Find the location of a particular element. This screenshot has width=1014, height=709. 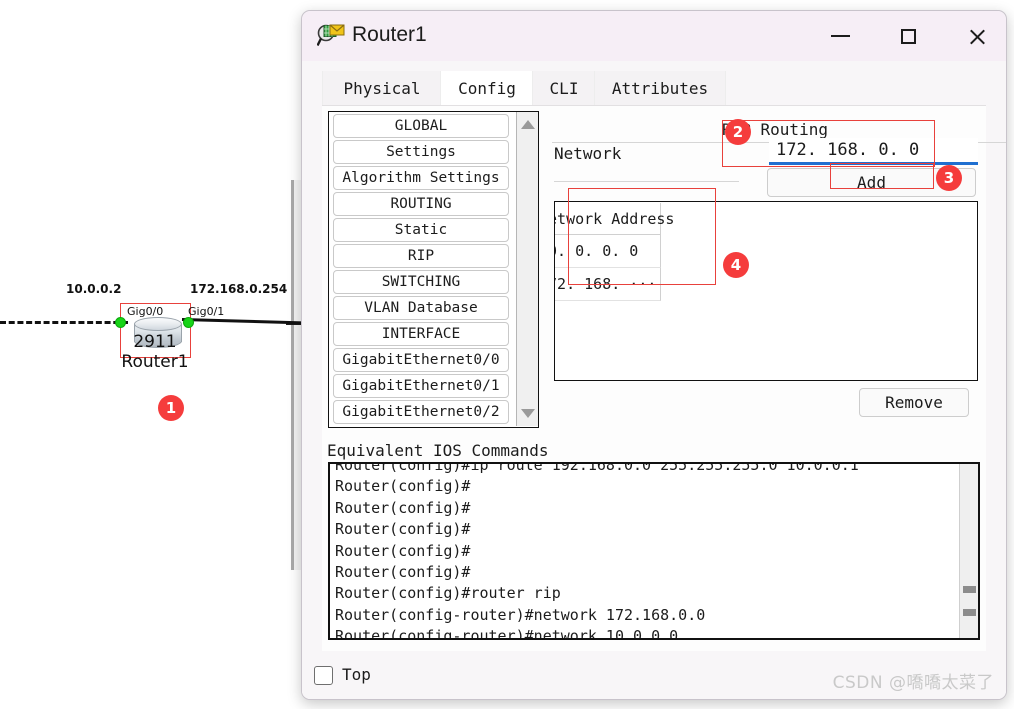

tree-item-global: GLOBAL is located at coordinates (421, 126).